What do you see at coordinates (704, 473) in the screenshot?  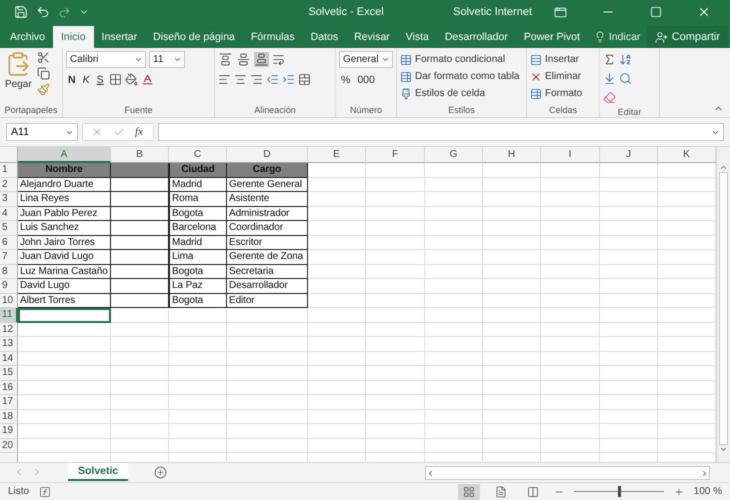 I see `scroll-right-icon` at bounding box center [704, 473].